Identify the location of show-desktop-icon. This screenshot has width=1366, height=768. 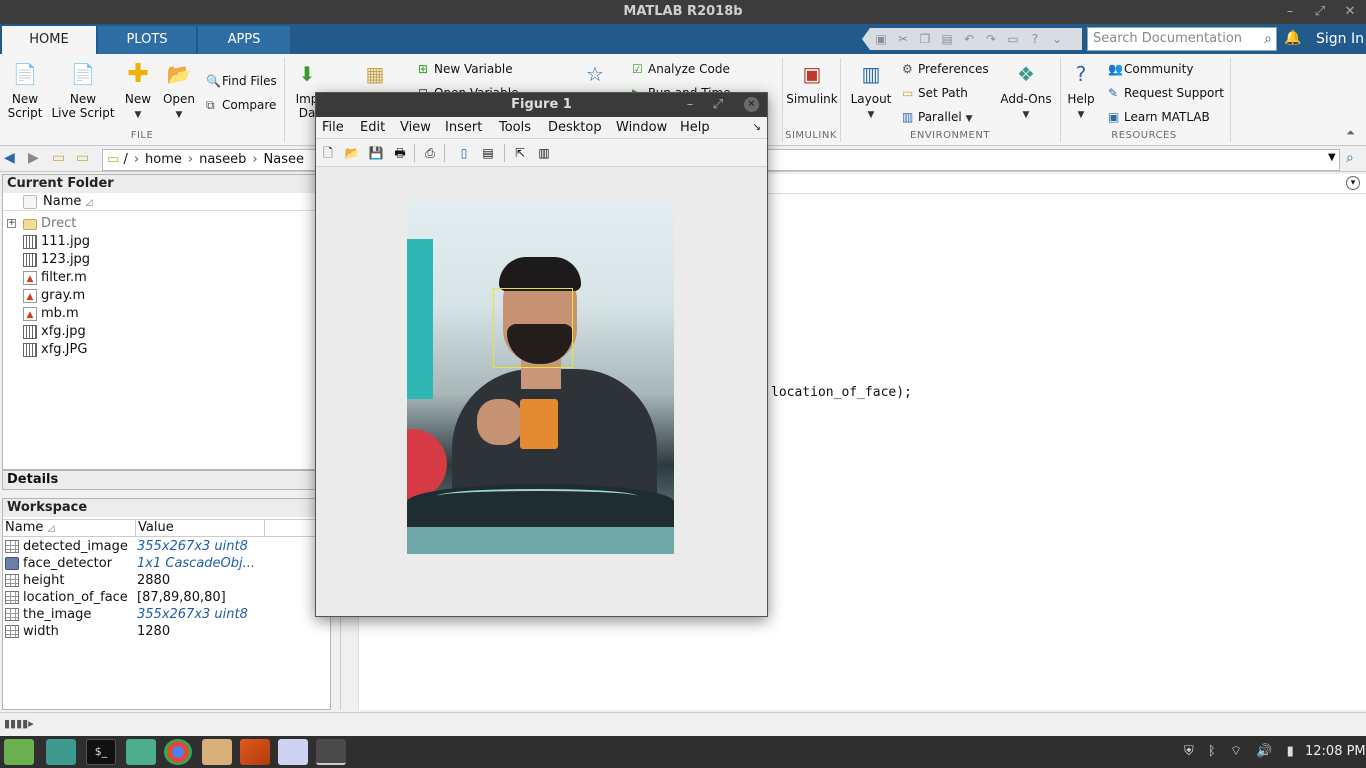
(61, 752).